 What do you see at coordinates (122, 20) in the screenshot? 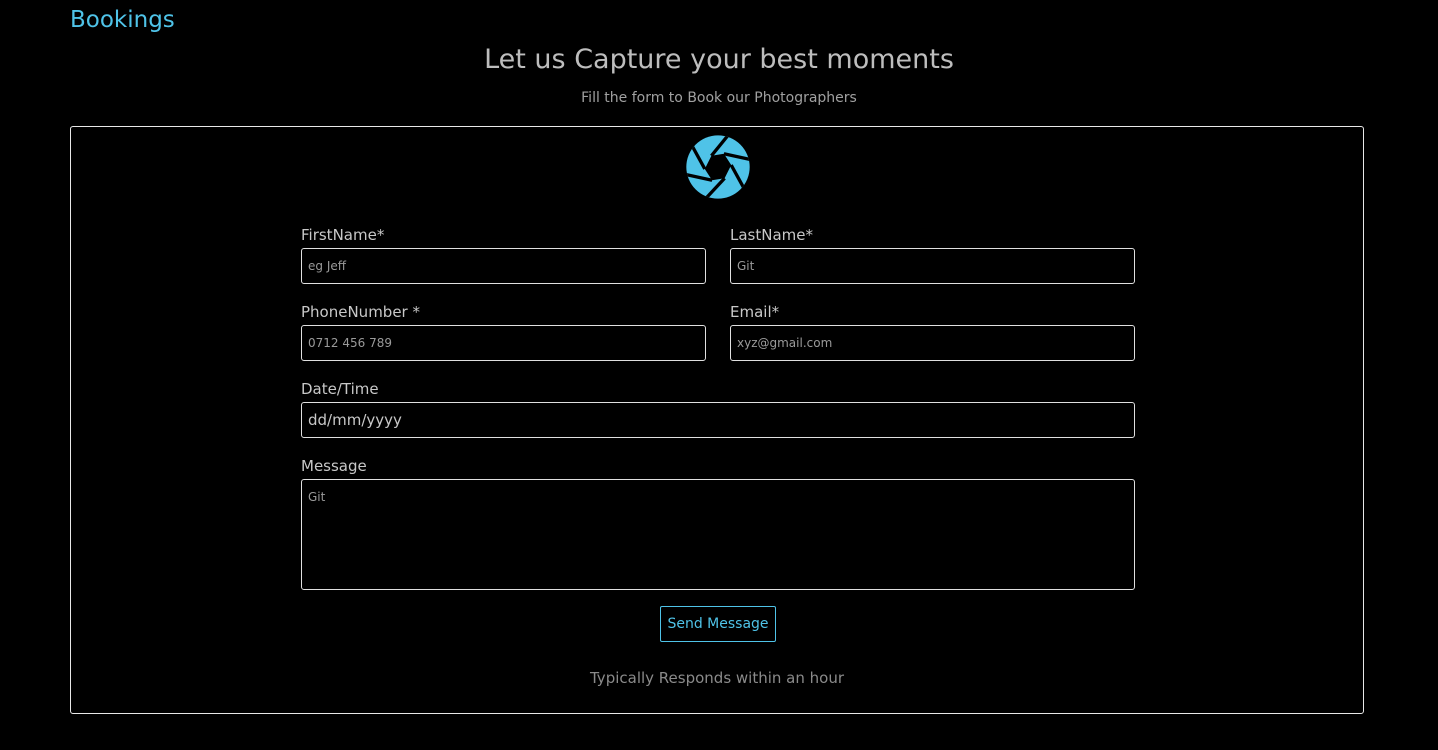
I see `section-title: Bookings` at bounding box center [122, 20].